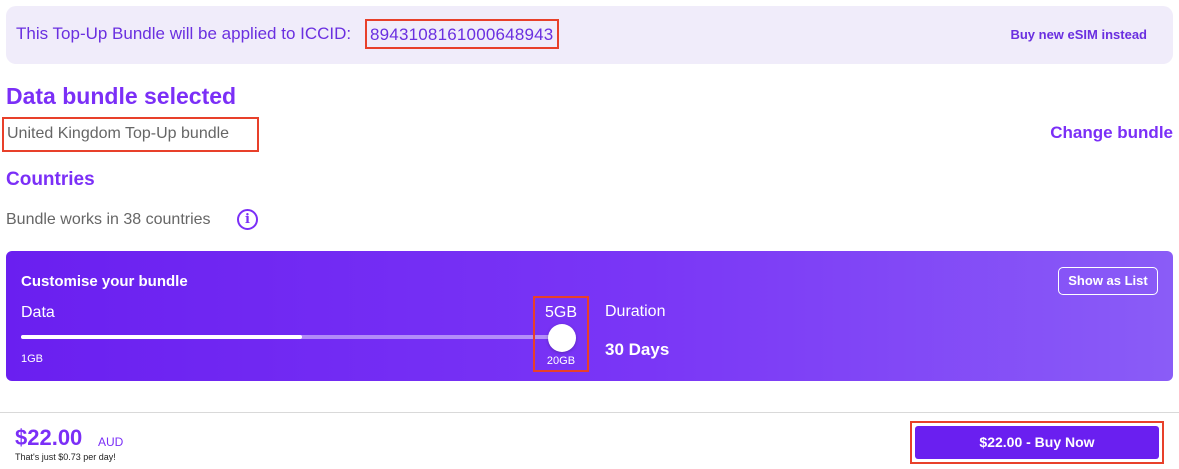 The image size is (1179, 469). I want to click on data-slider-track, so click(291, 337).